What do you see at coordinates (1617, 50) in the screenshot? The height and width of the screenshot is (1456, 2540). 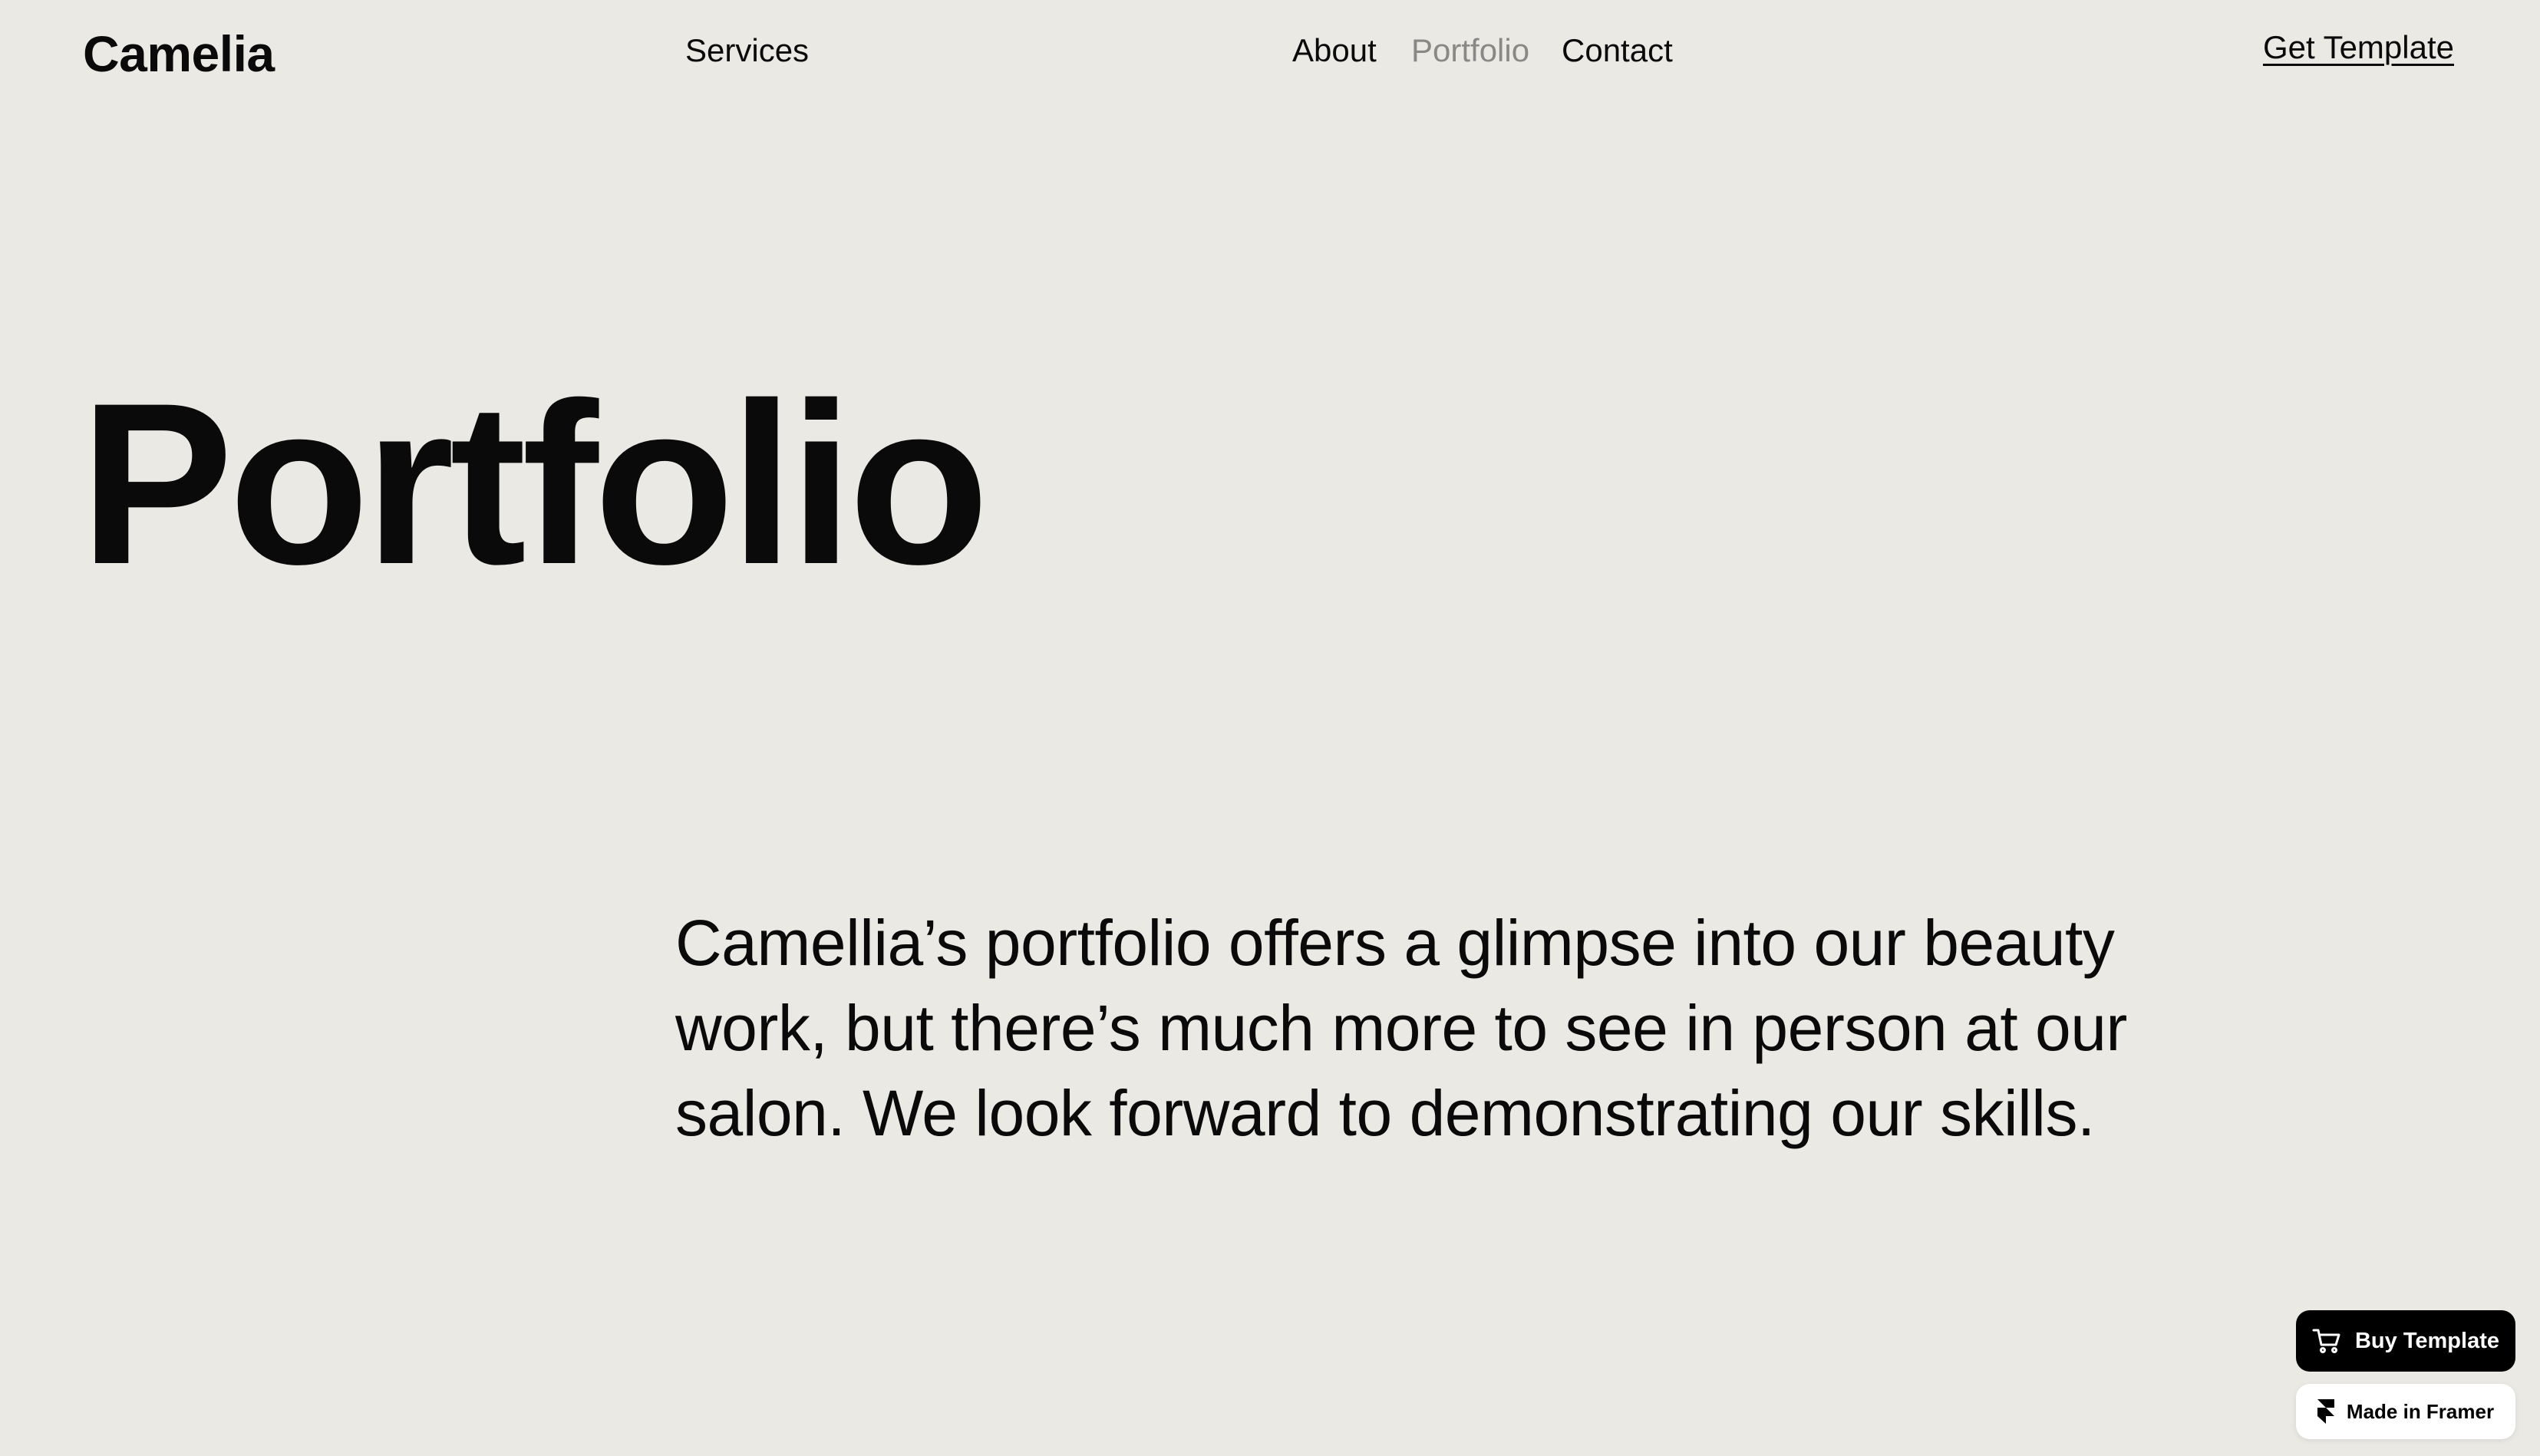 I see `nav-contact-link: Contact` at bounding box center [1617, 50].